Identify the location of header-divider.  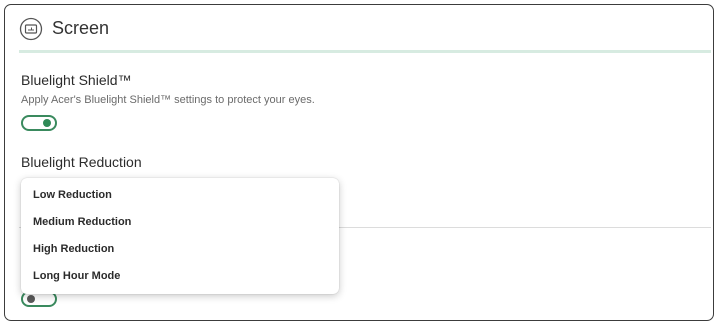
(365, 51).